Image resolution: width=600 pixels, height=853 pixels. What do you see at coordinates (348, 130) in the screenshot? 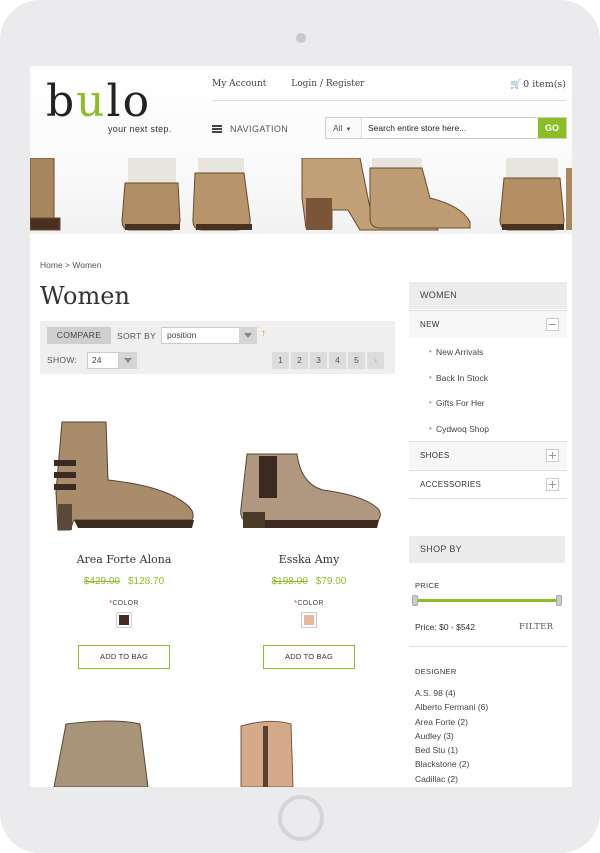
I see `chevron-down-icon: ▼` at bounding box center [348, 130].